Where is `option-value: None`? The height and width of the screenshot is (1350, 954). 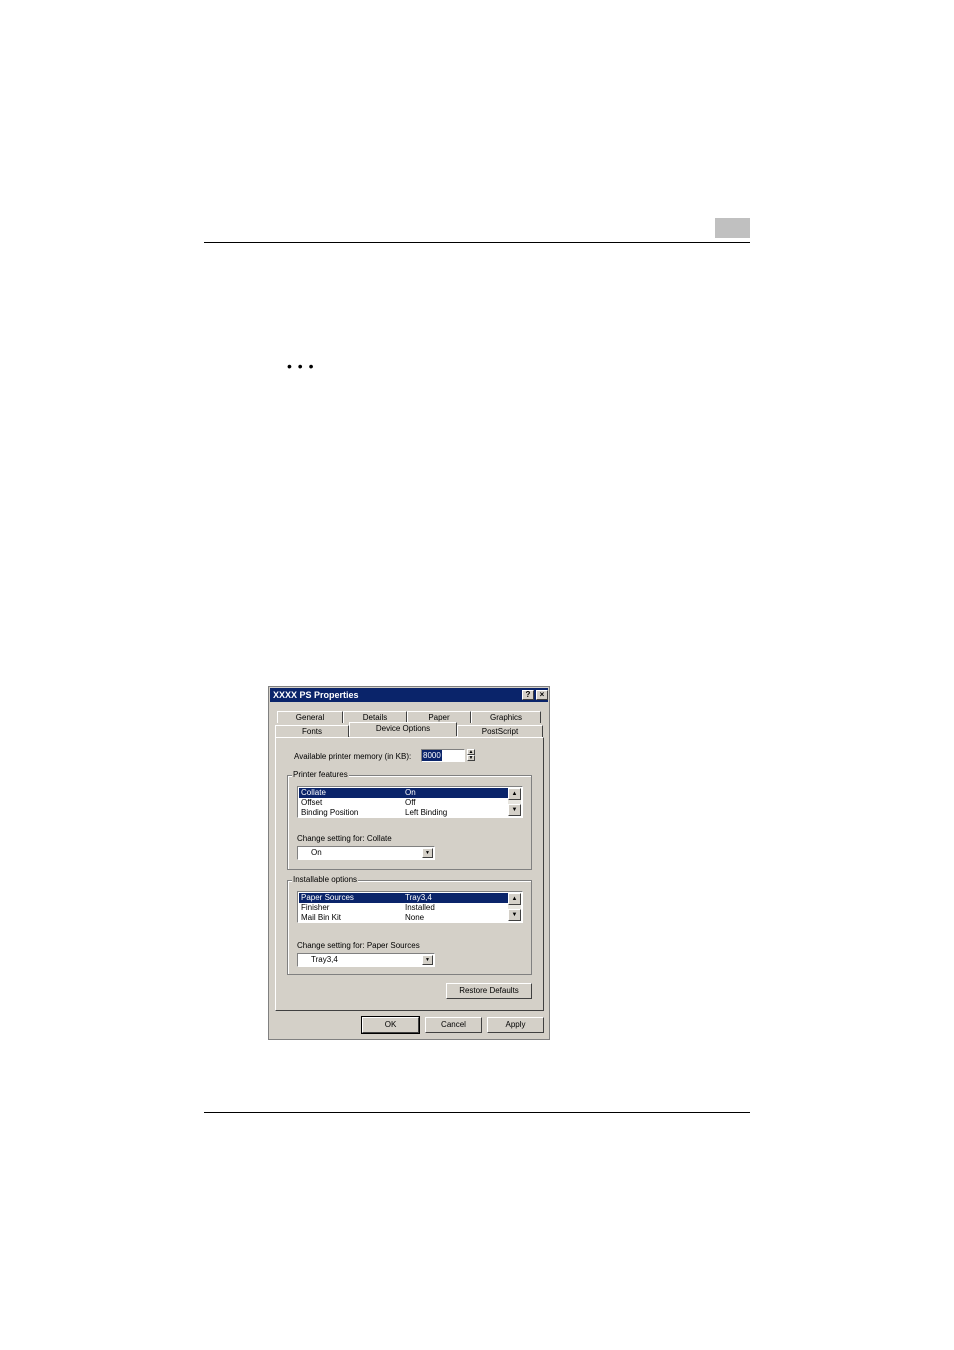
option-value: None is located at coordinates (415, 917).